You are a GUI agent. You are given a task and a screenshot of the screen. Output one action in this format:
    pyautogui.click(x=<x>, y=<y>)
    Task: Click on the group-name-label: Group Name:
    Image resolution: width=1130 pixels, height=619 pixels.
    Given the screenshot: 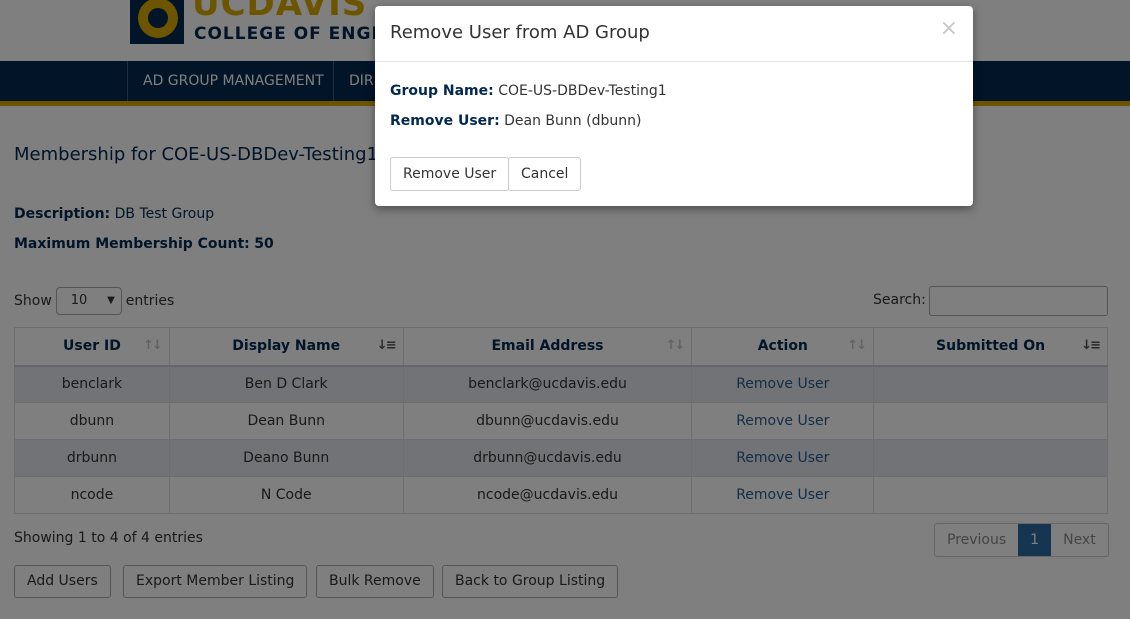 What is the action you would take?
    pyautogui.click(x=442, y=91)
    